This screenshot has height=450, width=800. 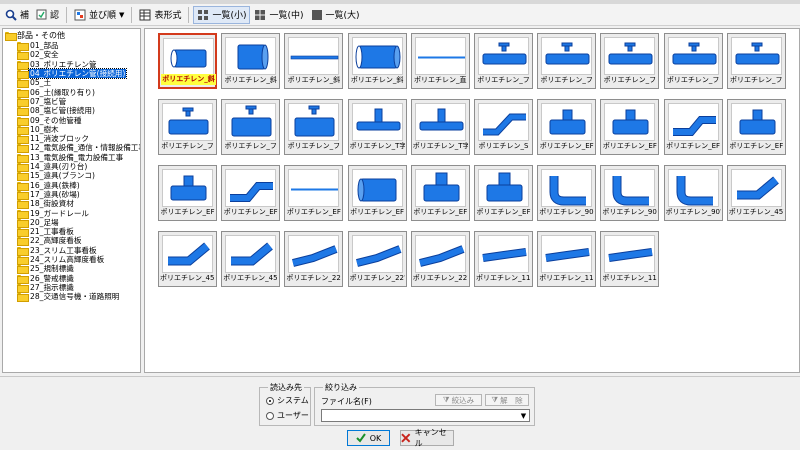 I want to click on tree-item: 24_スリム高輝度看板, so click(x=61, y=260).